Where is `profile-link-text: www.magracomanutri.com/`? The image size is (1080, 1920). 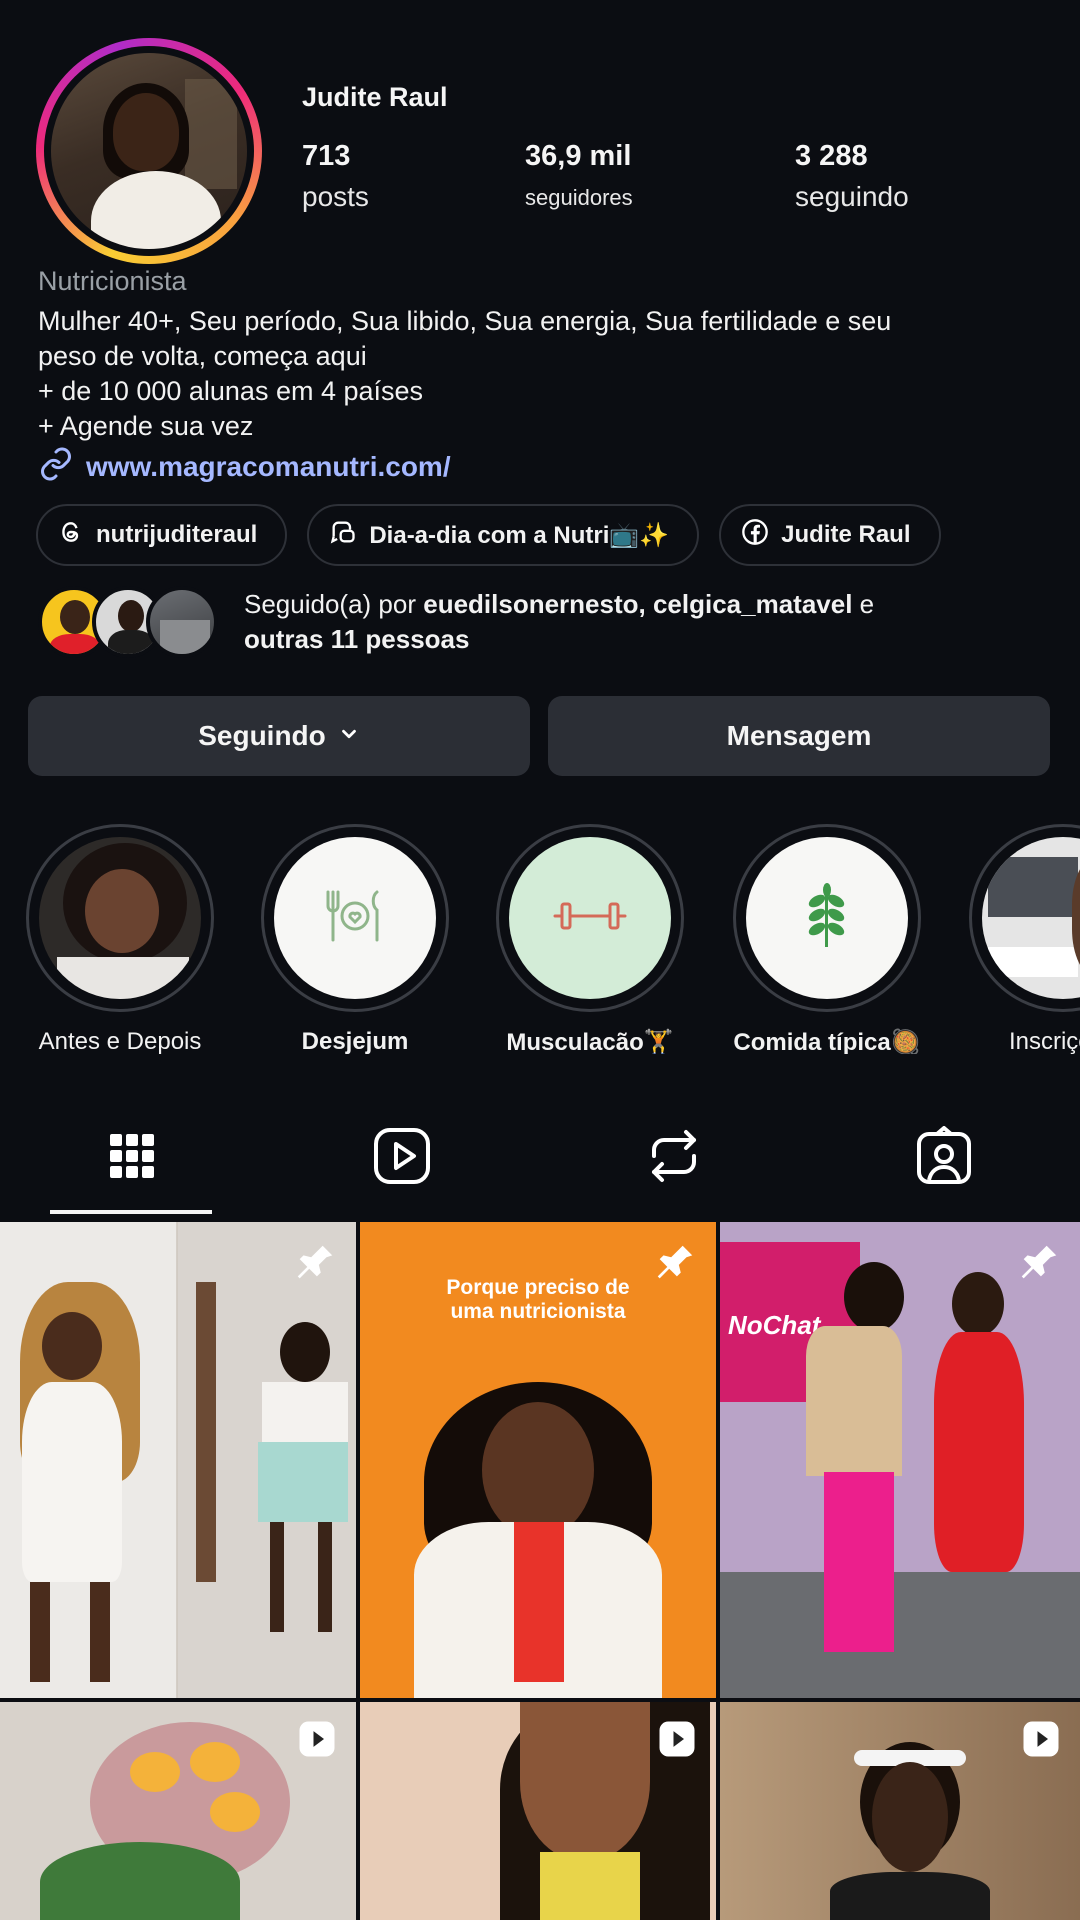
profile-link-text: www.magracomanutri.com/ is located at coordinates (268, 466).